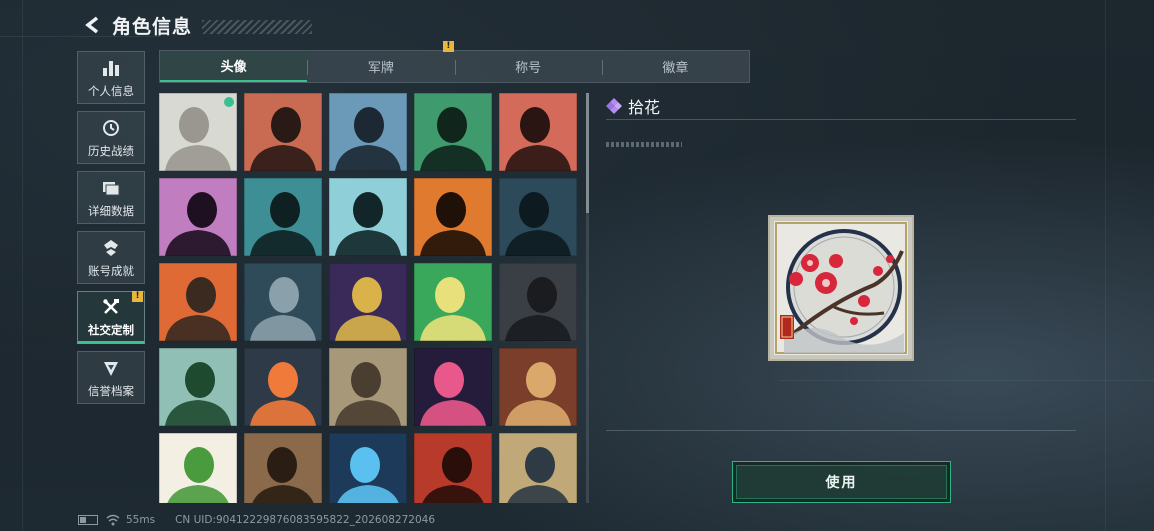 The width and height of the screenshot is (1154, 531). I want to click on avatar-tile-feather, so click(283, 387).